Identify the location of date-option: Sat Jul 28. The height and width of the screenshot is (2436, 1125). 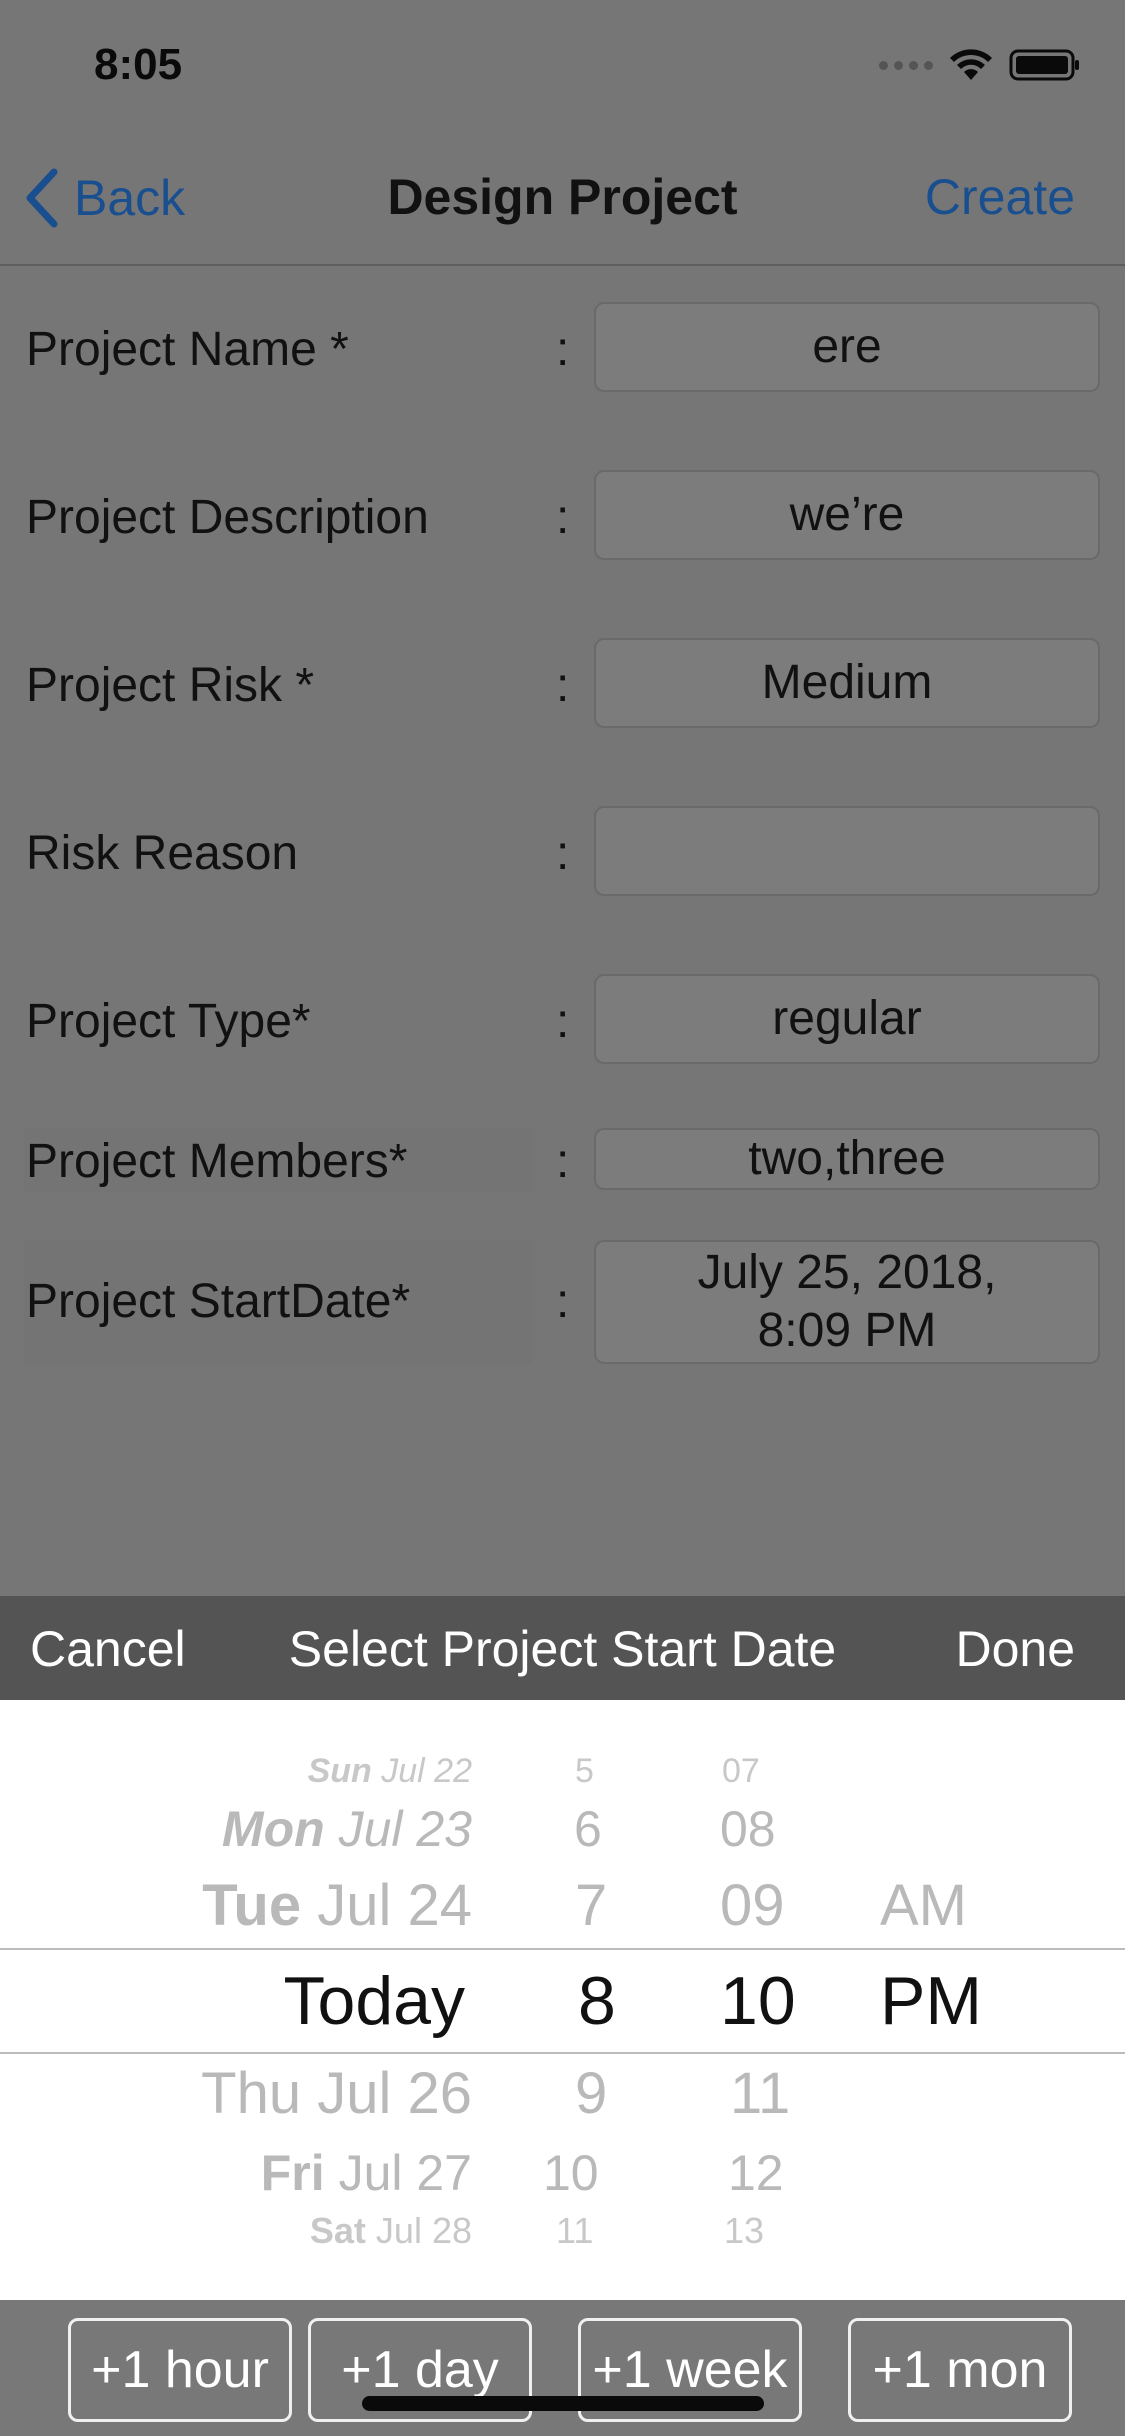
(391, 2231).